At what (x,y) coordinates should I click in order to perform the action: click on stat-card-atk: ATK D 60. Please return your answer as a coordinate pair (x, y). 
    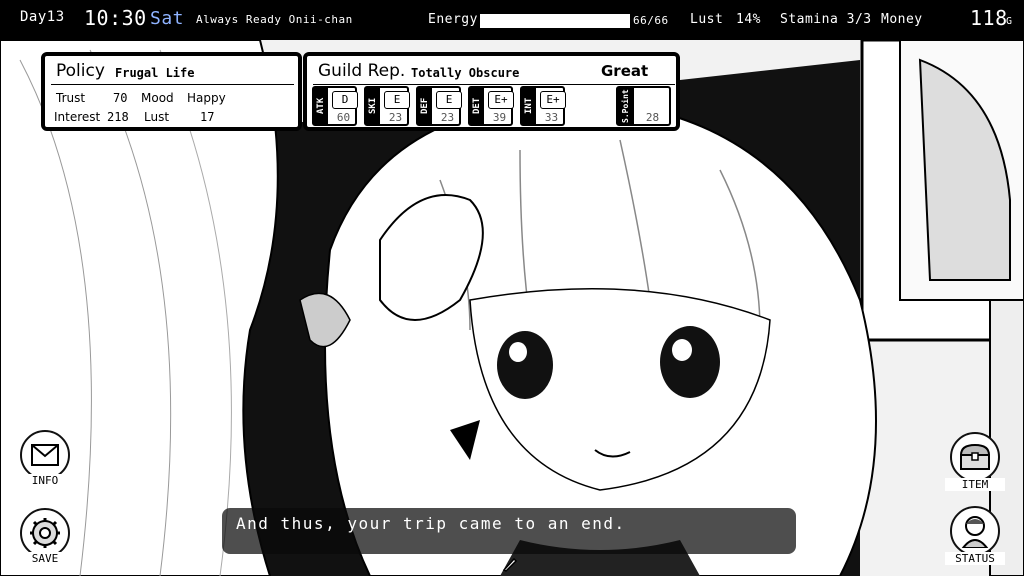
    Looking at the image, I should click on (335, 106).